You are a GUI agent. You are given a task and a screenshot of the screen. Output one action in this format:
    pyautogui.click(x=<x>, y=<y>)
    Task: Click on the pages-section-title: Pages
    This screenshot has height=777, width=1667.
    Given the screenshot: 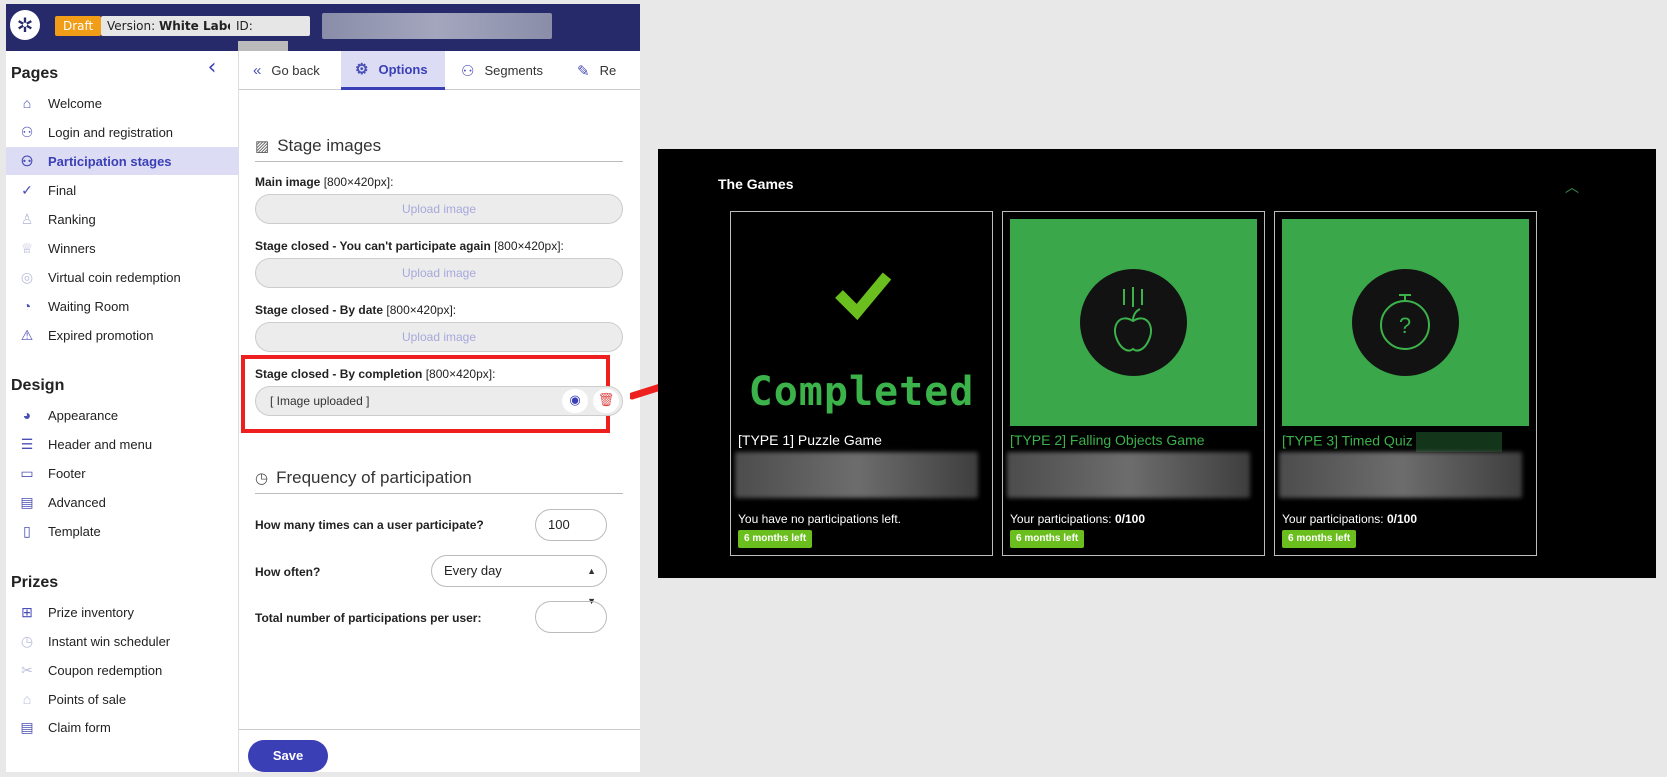 What is the action you would take?
    pyautogui.click(x=35, y=73)
    